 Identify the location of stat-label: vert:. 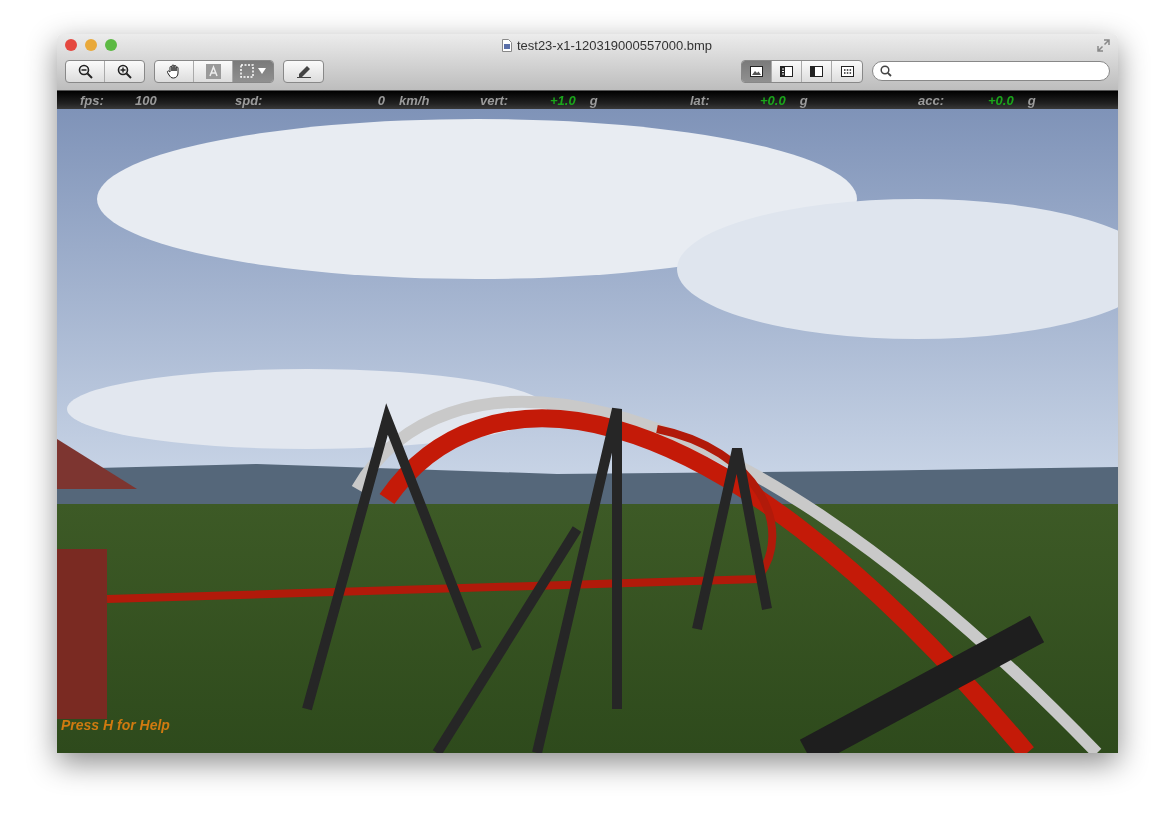
(495, 100).